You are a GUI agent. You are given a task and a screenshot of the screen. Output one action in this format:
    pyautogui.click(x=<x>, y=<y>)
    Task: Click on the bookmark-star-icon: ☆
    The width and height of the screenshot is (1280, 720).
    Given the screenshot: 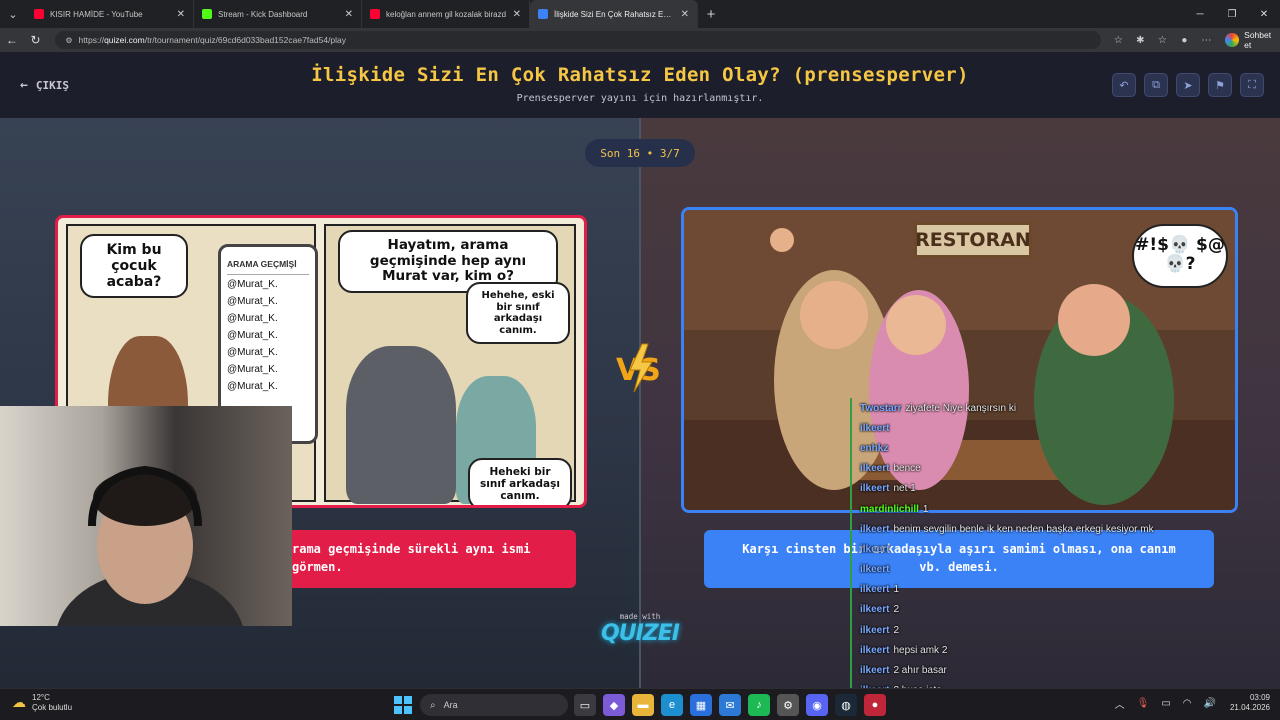 What is the action you would take?
    pyautogui.click(x=1118, y=40)
    